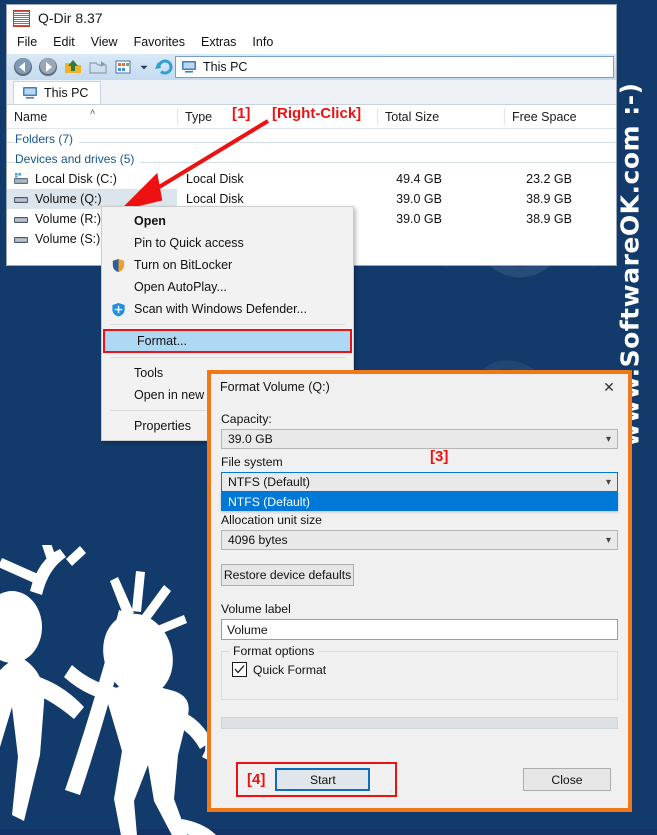 This screenshot has height=835, width=657. Describe the element at coordinates (419, 482) in the screenshot. I see `file-system-select: NTFS (Default) ▾` at that location.